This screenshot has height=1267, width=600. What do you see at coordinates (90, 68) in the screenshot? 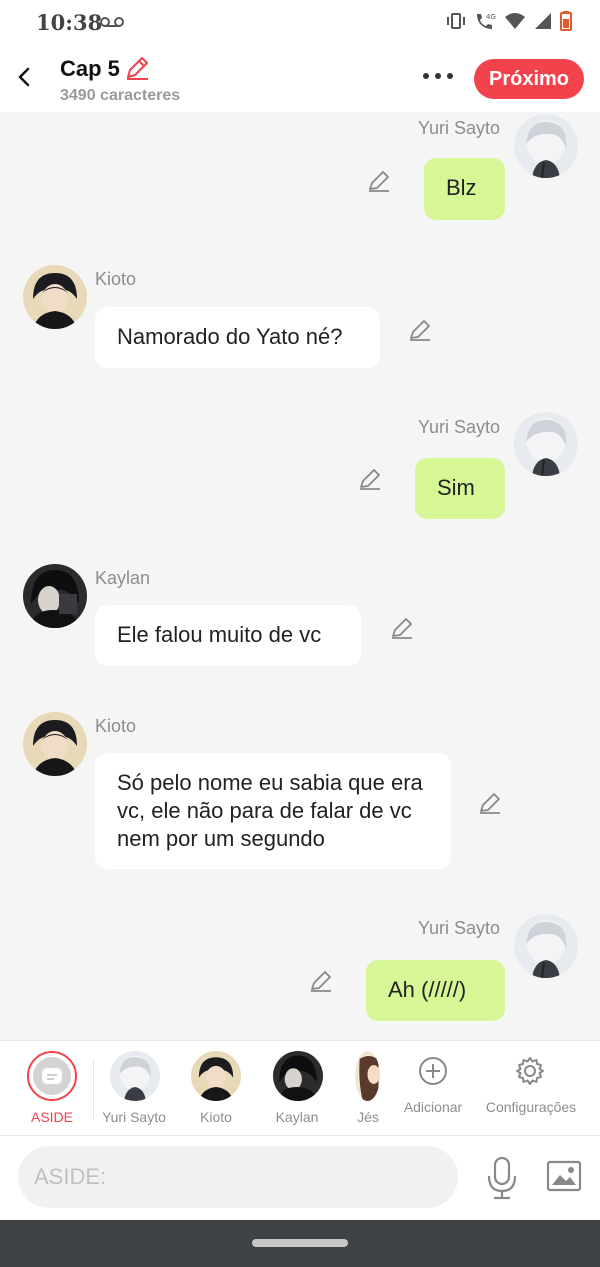
I see `chapter-title: Cap 5` at bounding box center [90, 68].